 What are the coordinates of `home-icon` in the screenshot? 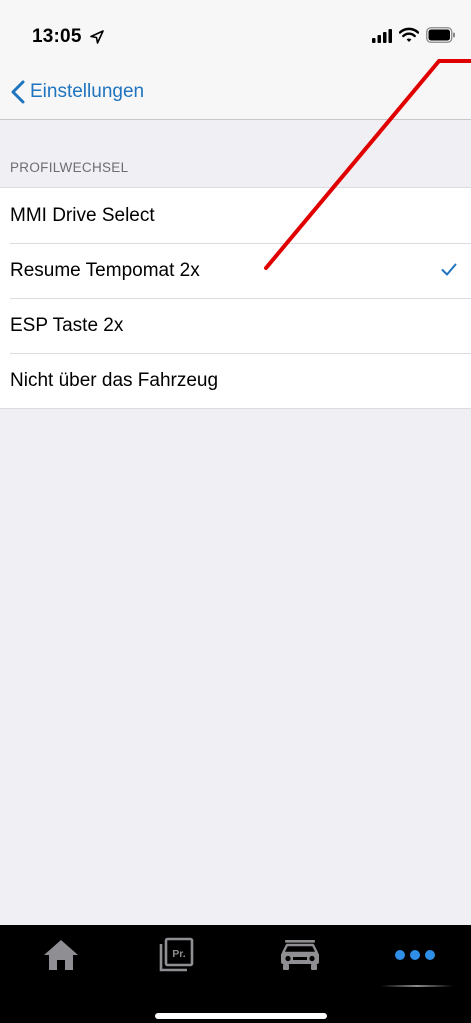 It's located at (61, 955).